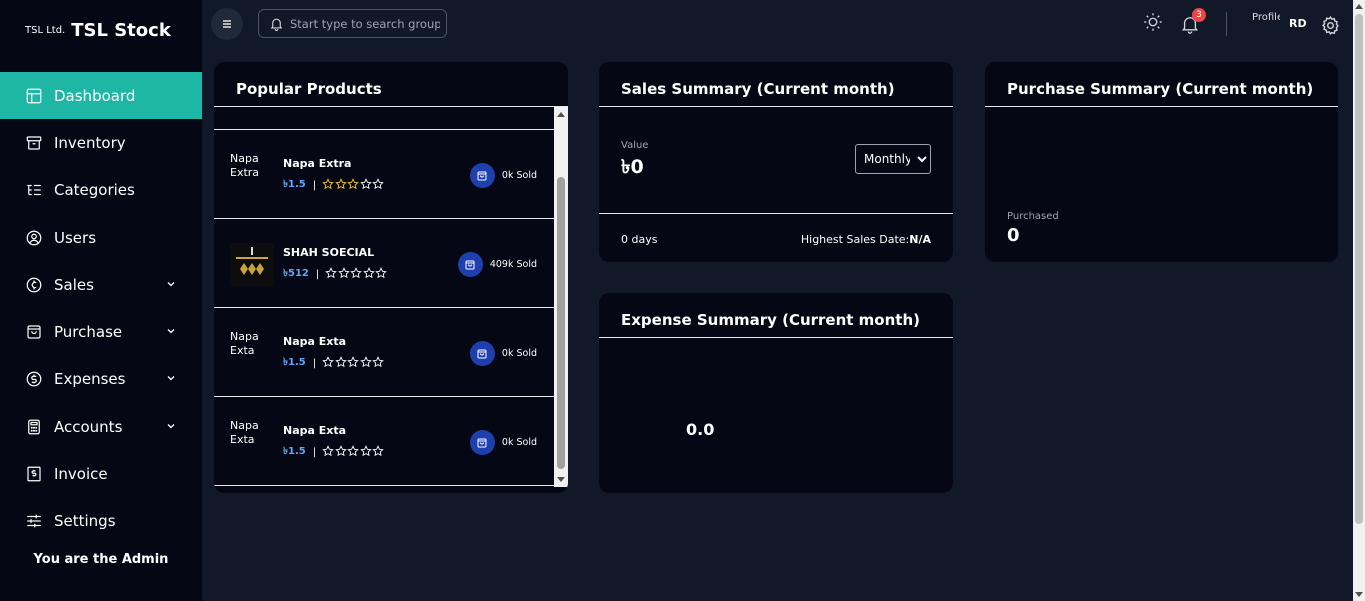  What do you see at coordinates (244, 343) in the screenshot?
I see `product-image: Napa Exta` at bounding box center [244, 343].